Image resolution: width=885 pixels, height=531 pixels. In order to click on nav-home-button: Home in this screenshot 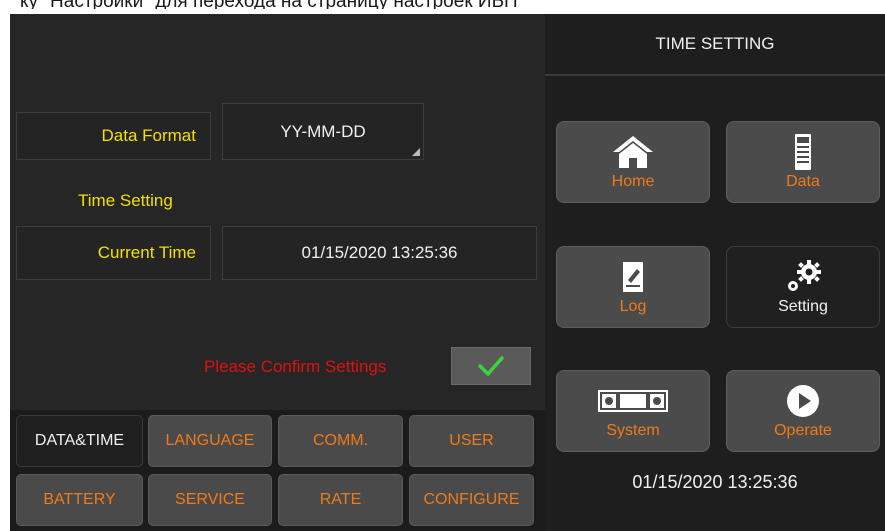, I will do `click(633, 162)`.